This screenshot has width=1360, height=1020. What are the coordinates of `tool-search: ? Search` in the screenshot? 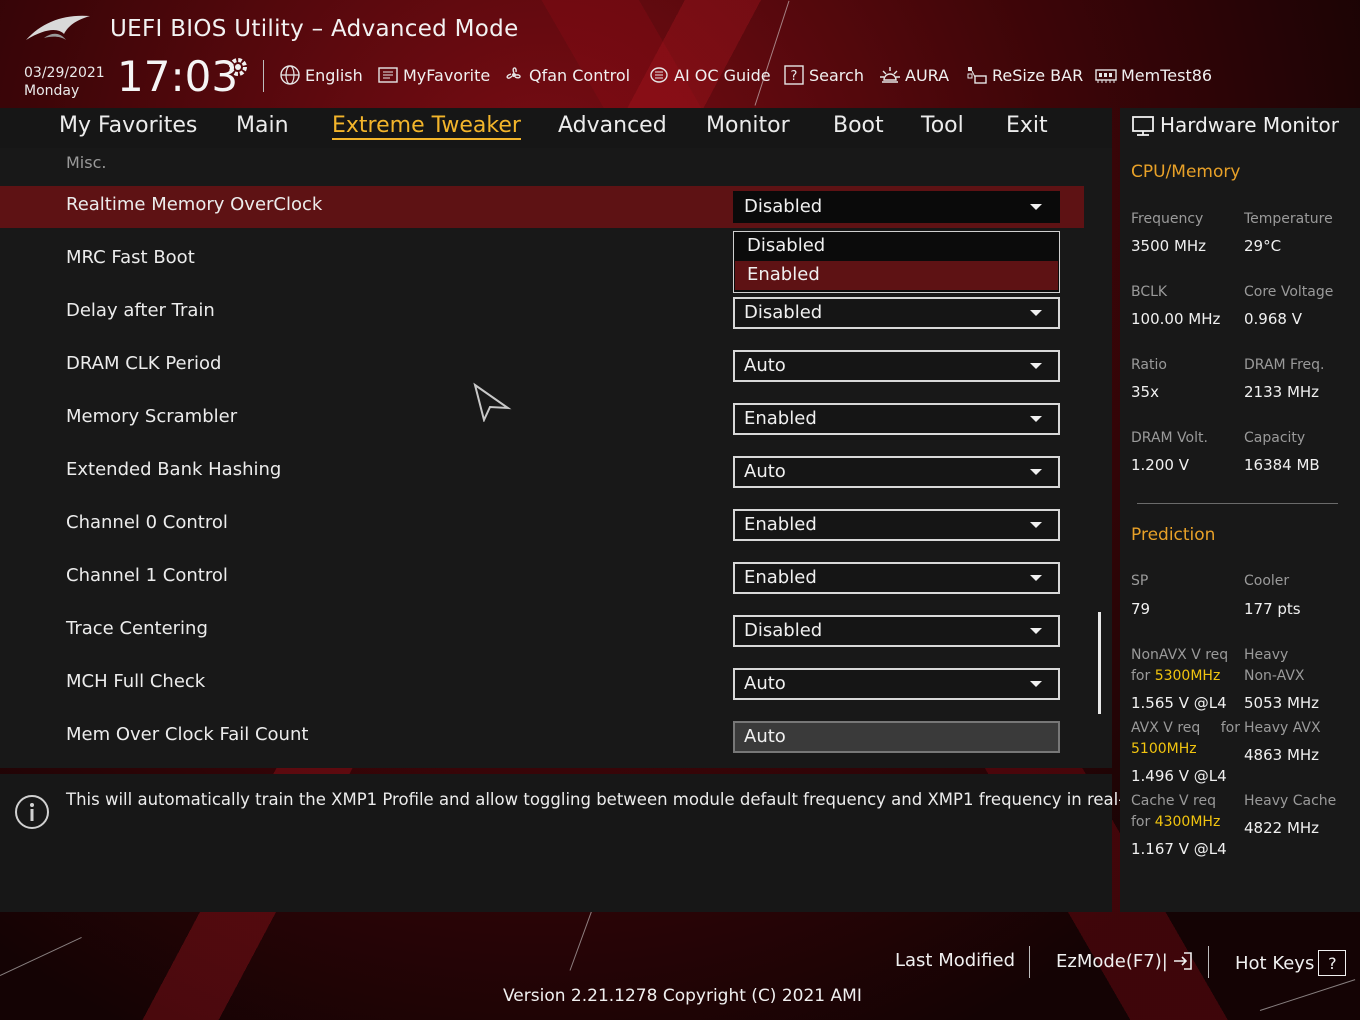 It's located at (823, 75).